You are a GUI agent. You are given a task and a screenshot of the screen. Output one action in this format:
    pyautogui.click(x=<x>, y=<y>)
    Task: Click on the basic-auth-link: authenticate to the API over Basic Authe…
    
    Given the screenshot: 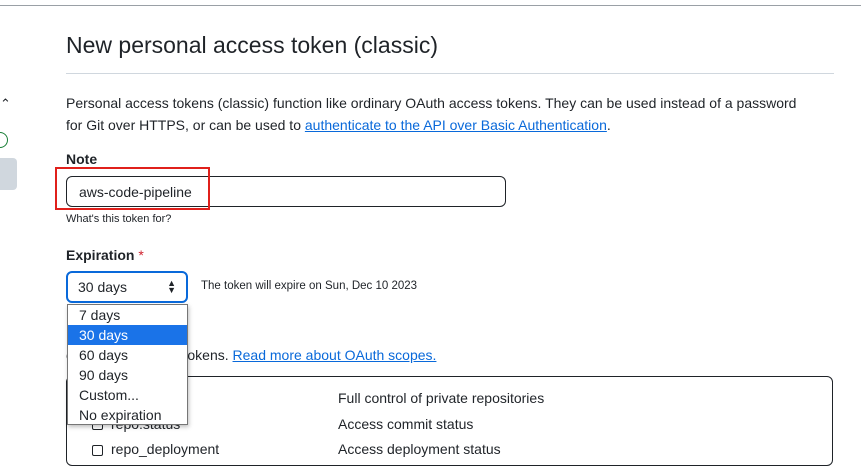 What is the action you would take?
    pyautogui.click(x=456, y=125)
    